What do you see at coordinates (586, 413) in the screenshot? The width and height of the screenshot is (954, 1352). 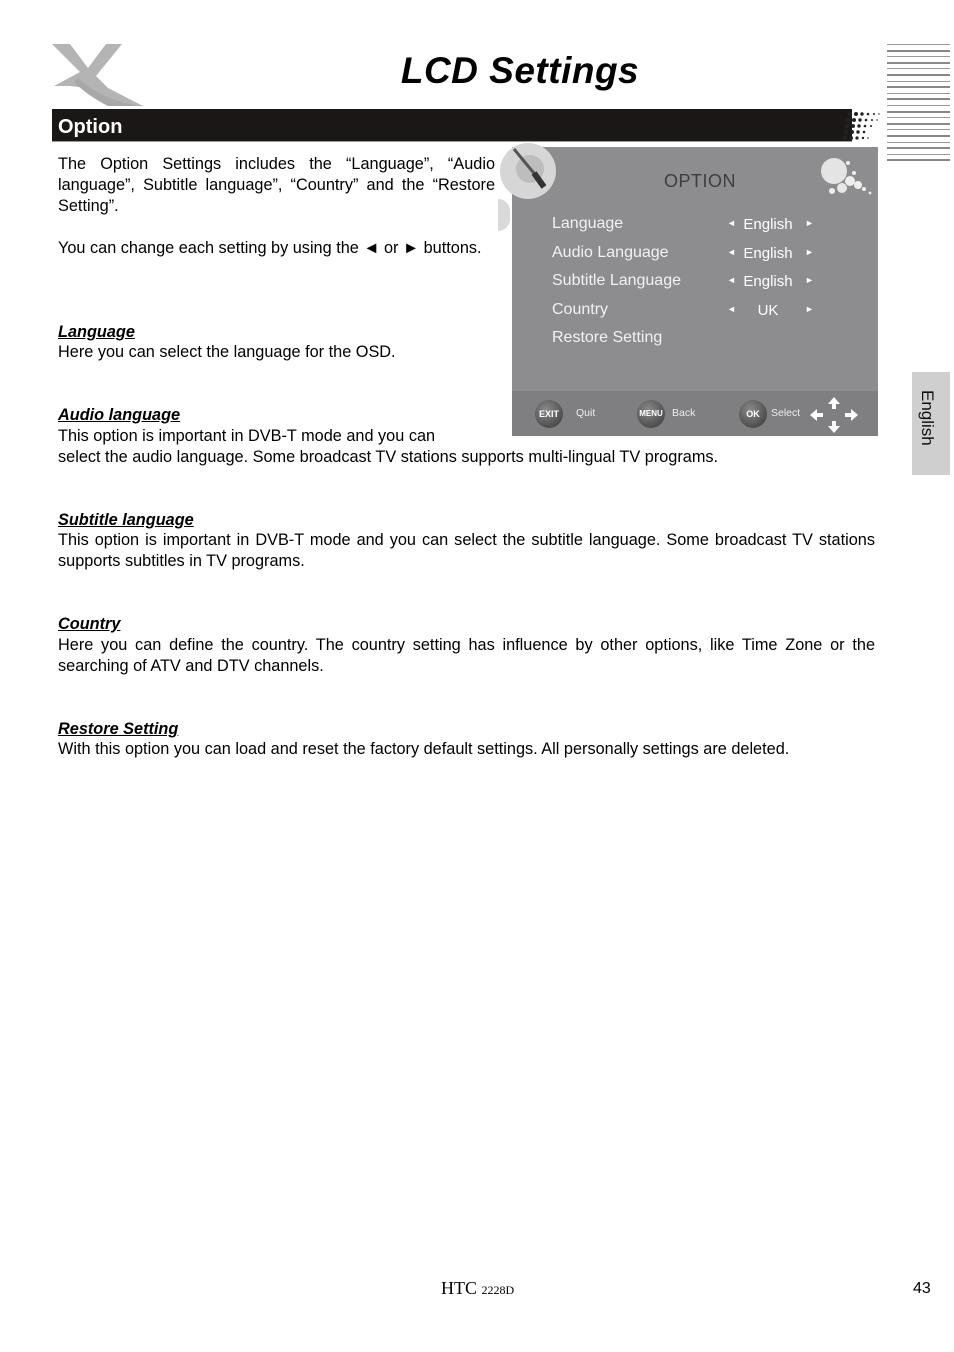 I see `exit-key-label: Quit` at bounding box center [586, 413].